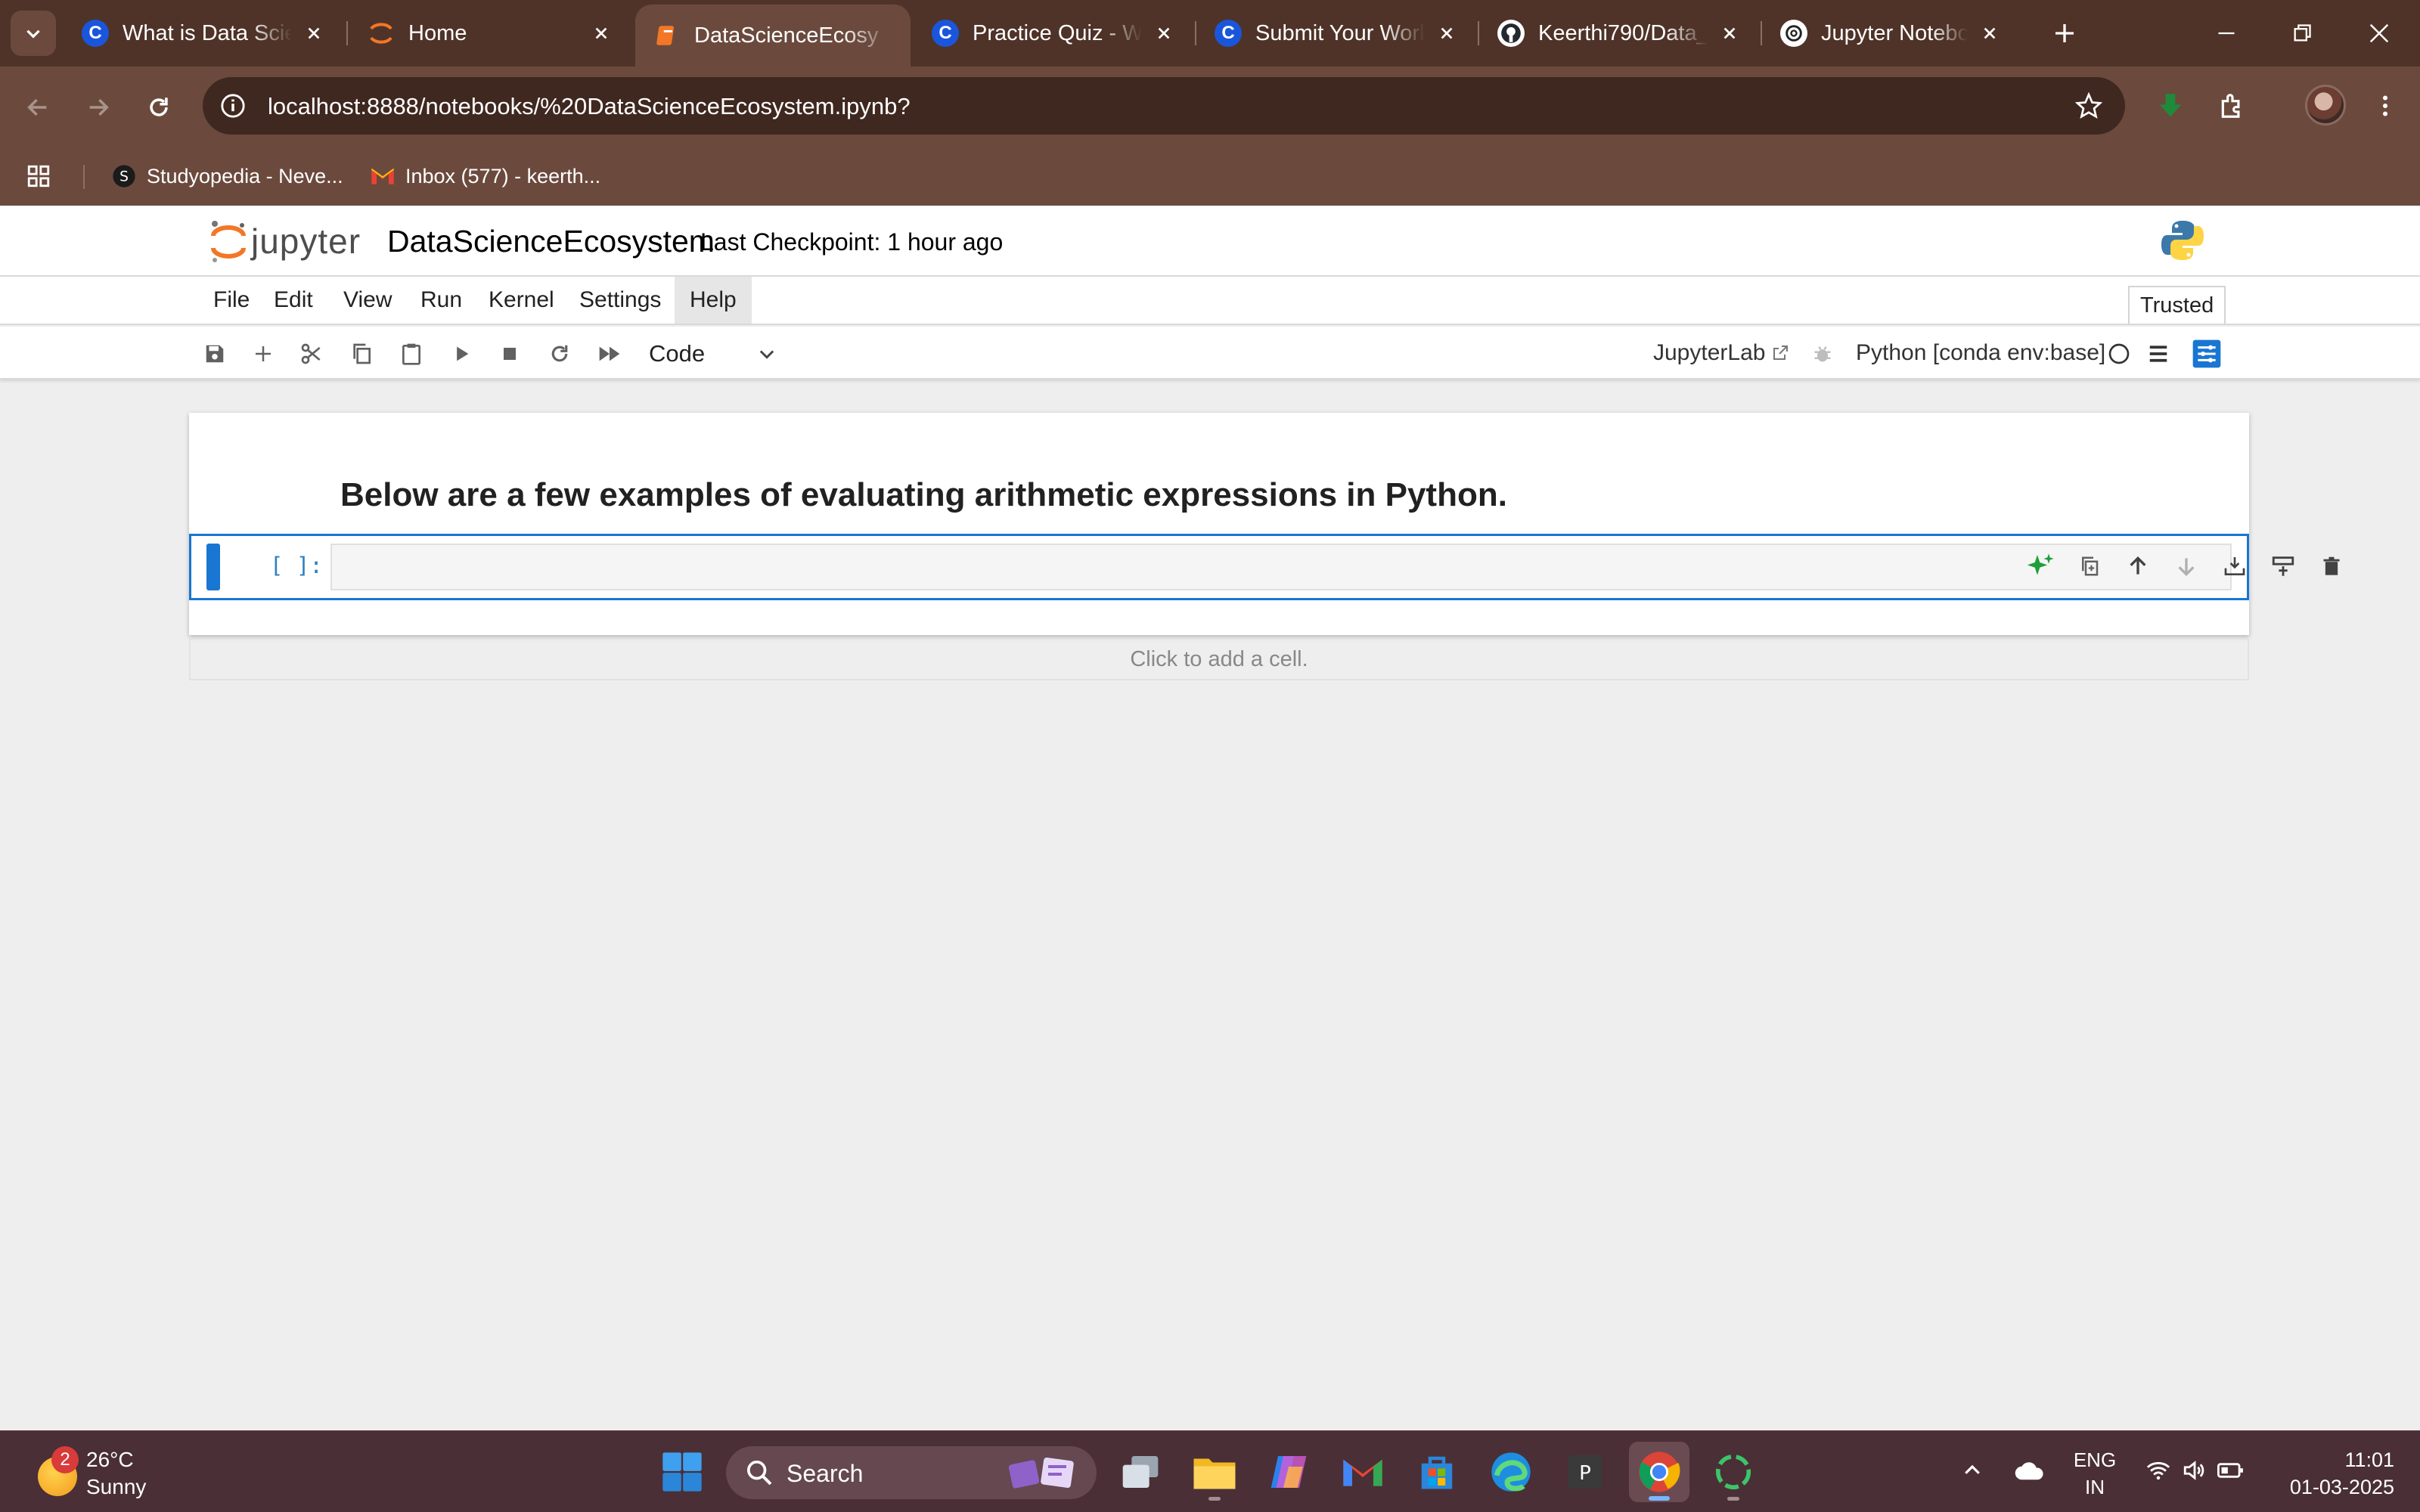 Image resolution: width=2420 pixels, height=1512 pixels. Describe the element at coordinates (288, 241) in the screenshot. I see `jupyter-logo: jupyter` at that location.